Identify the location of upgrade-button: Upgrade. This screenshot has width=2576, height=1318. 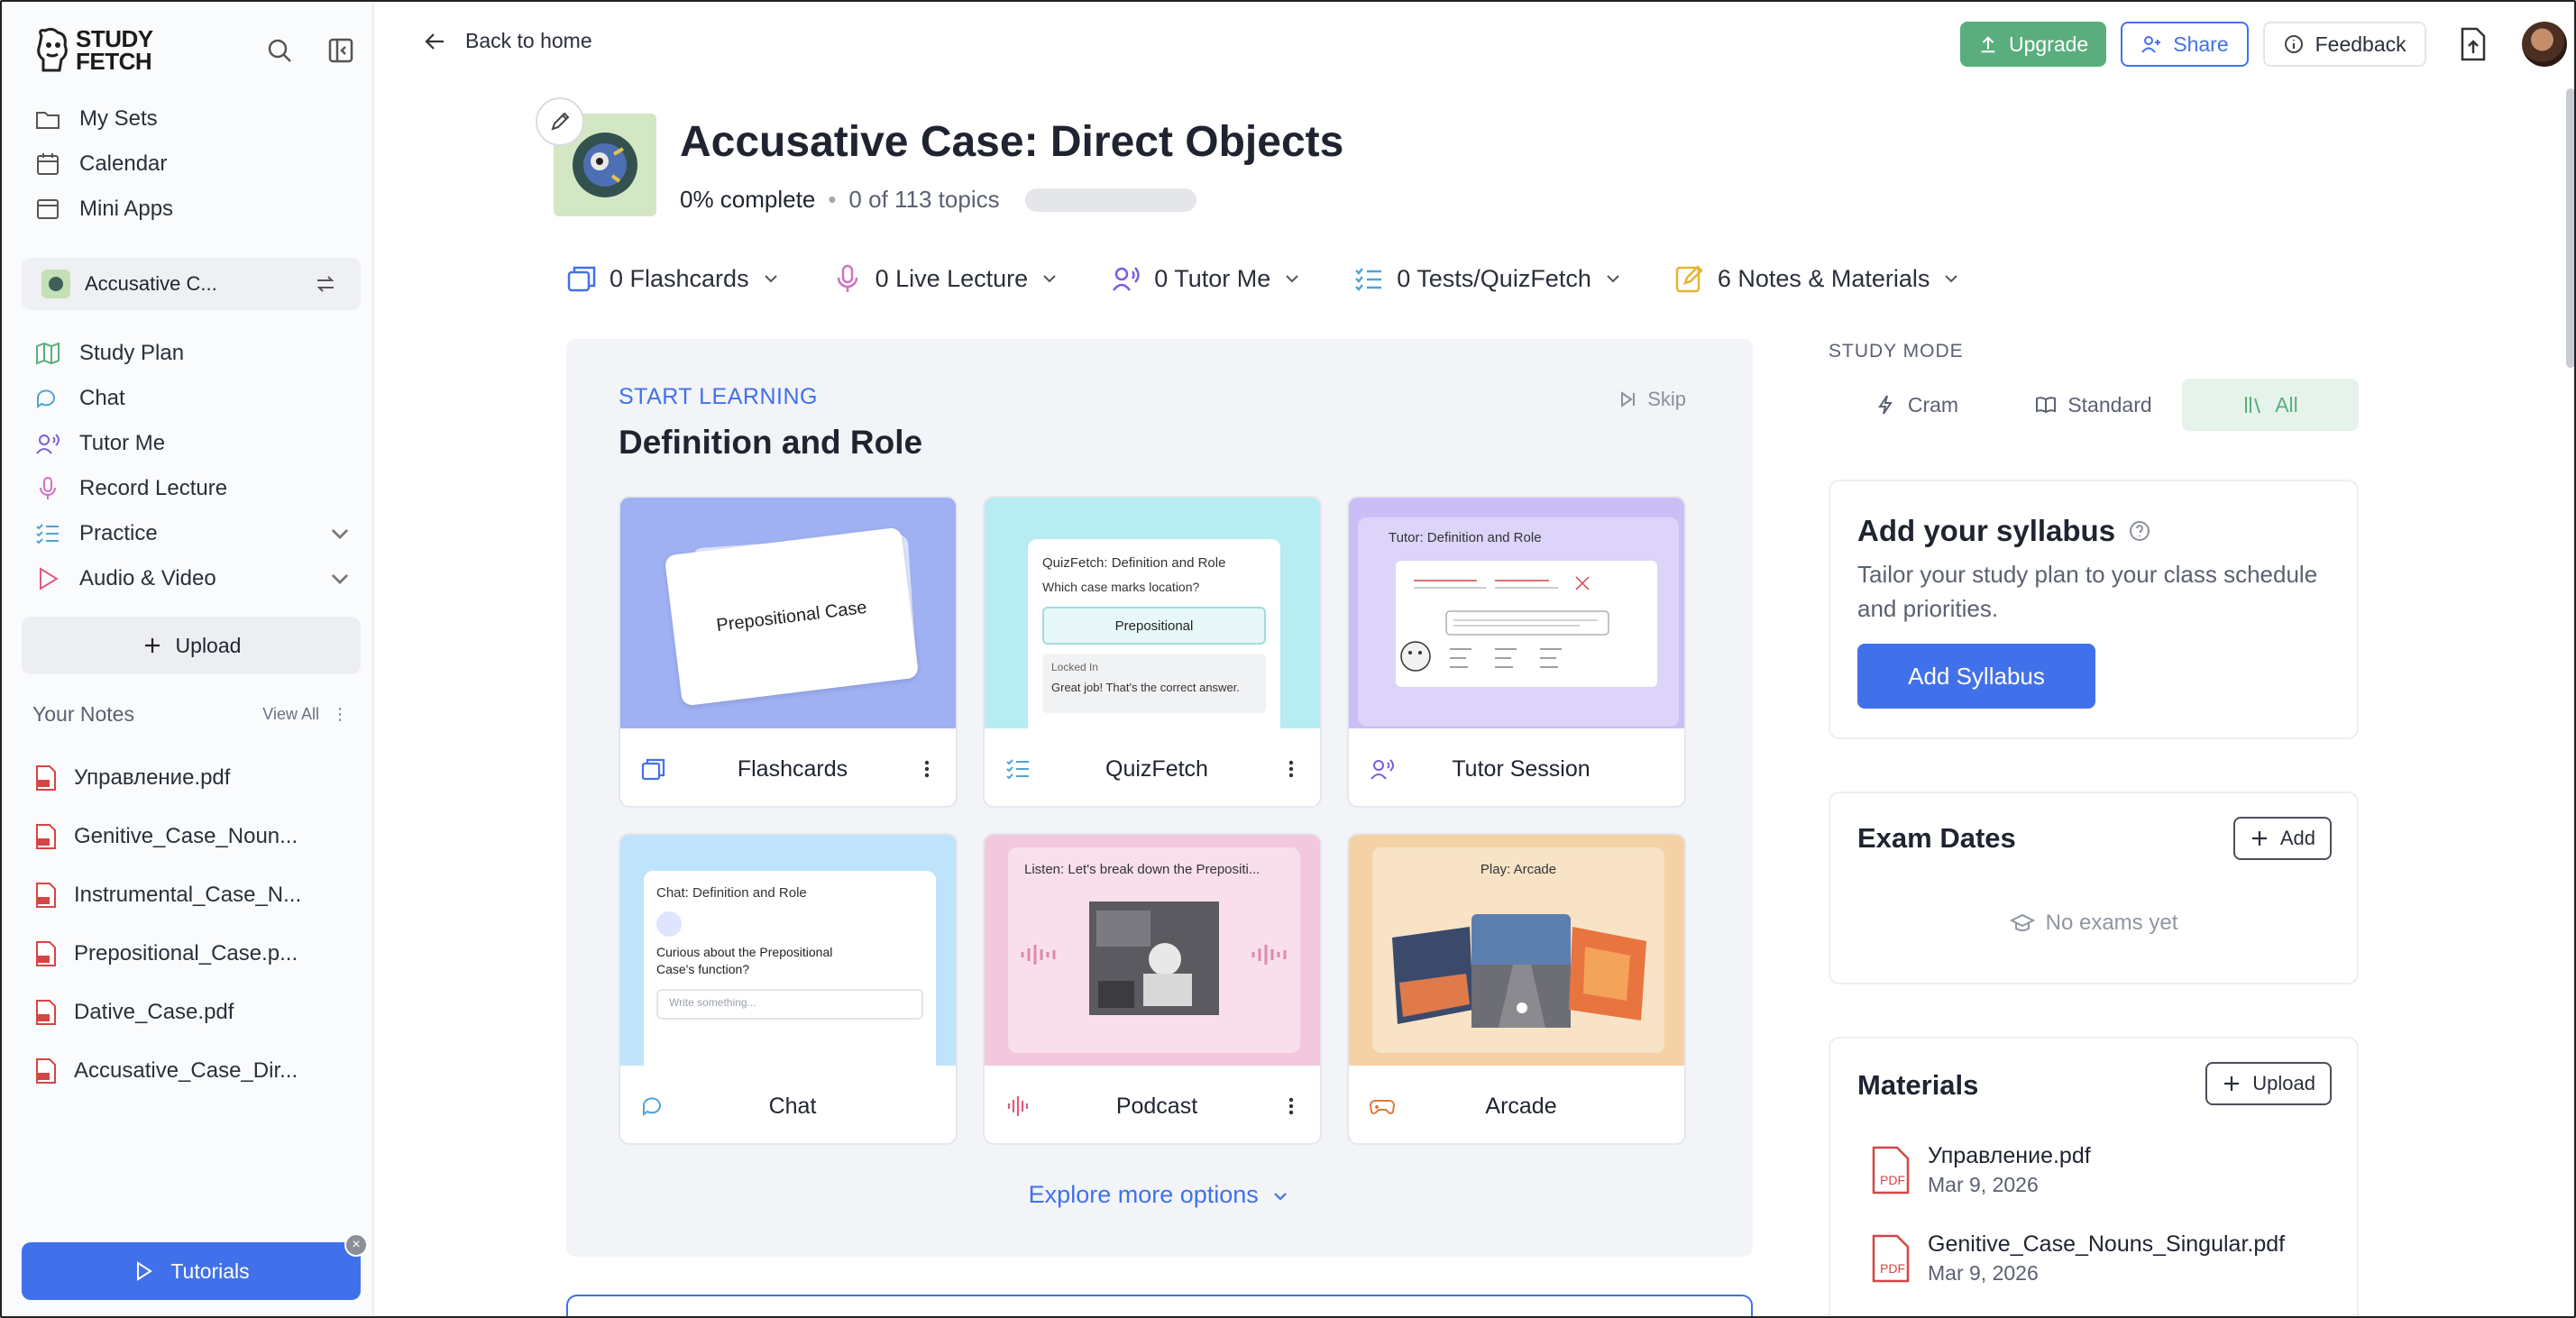
(2033, 45).